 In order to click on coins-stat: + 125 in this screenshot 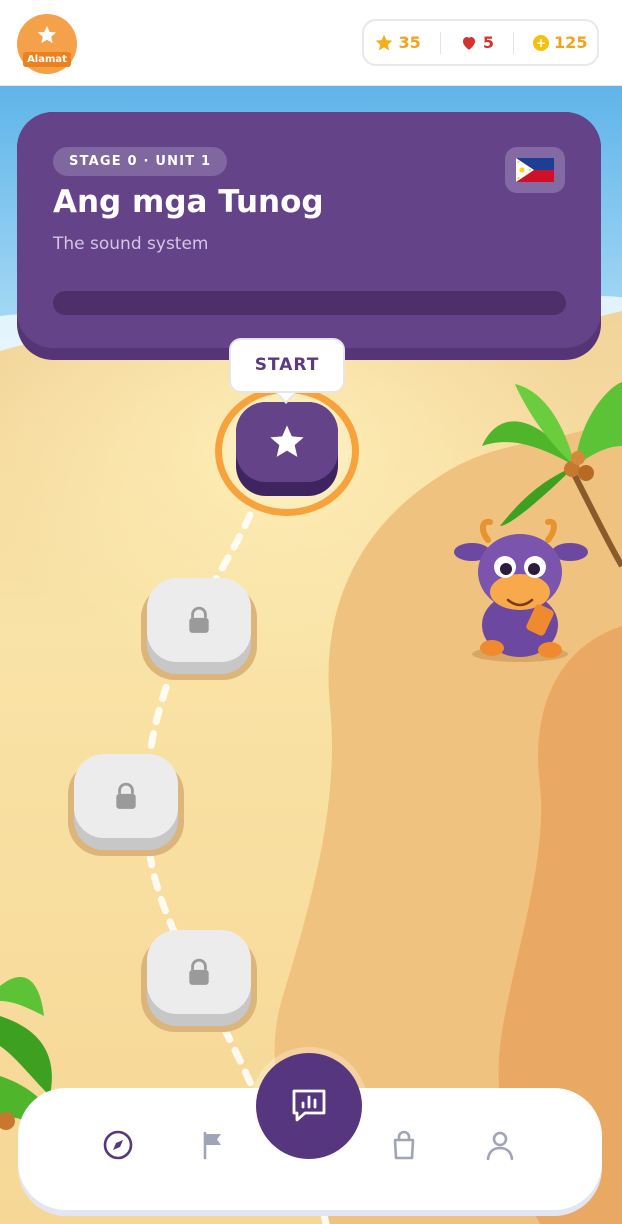, I will do `click(560, 42)`.